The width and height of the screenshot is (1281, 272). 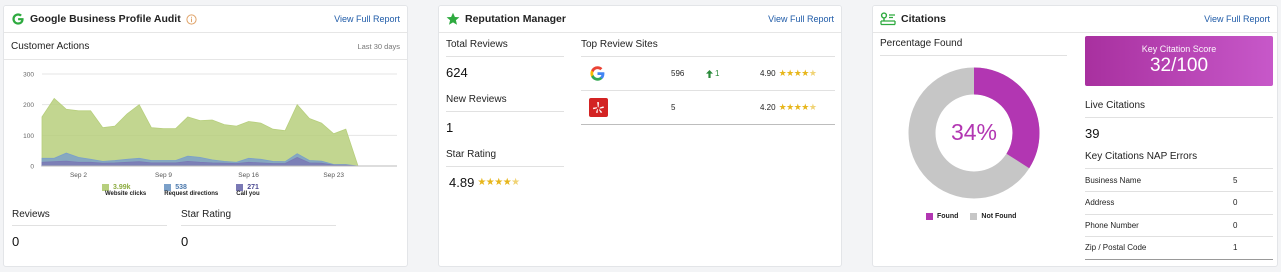 I want to click on x-tick-label: Sep 2, so click(x=78, y=175).